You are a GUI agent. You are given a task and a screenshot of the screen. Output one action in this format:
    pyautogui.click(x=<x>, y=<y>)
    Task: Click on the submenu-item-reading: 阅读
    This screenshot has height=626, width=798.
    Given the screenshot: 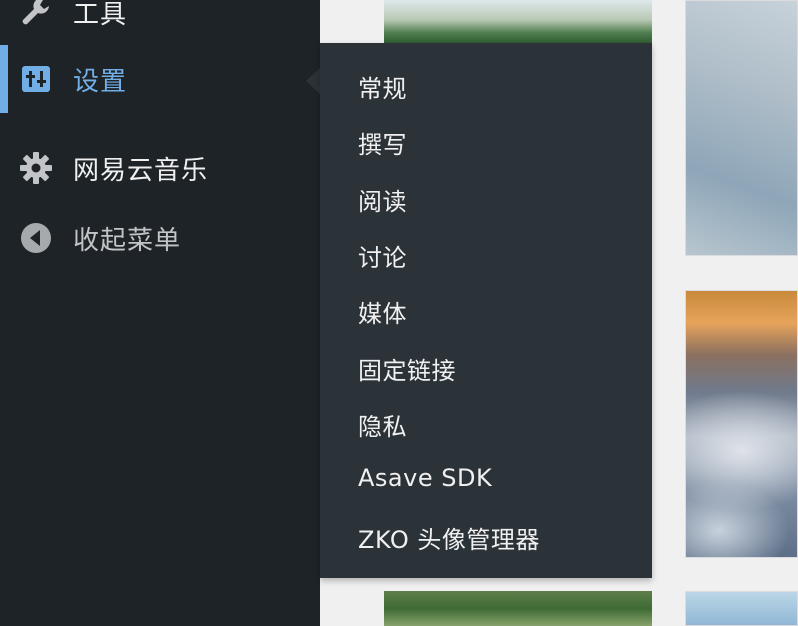 What is the action you would take?
    pyautogui.click(x=382, y=199)
    